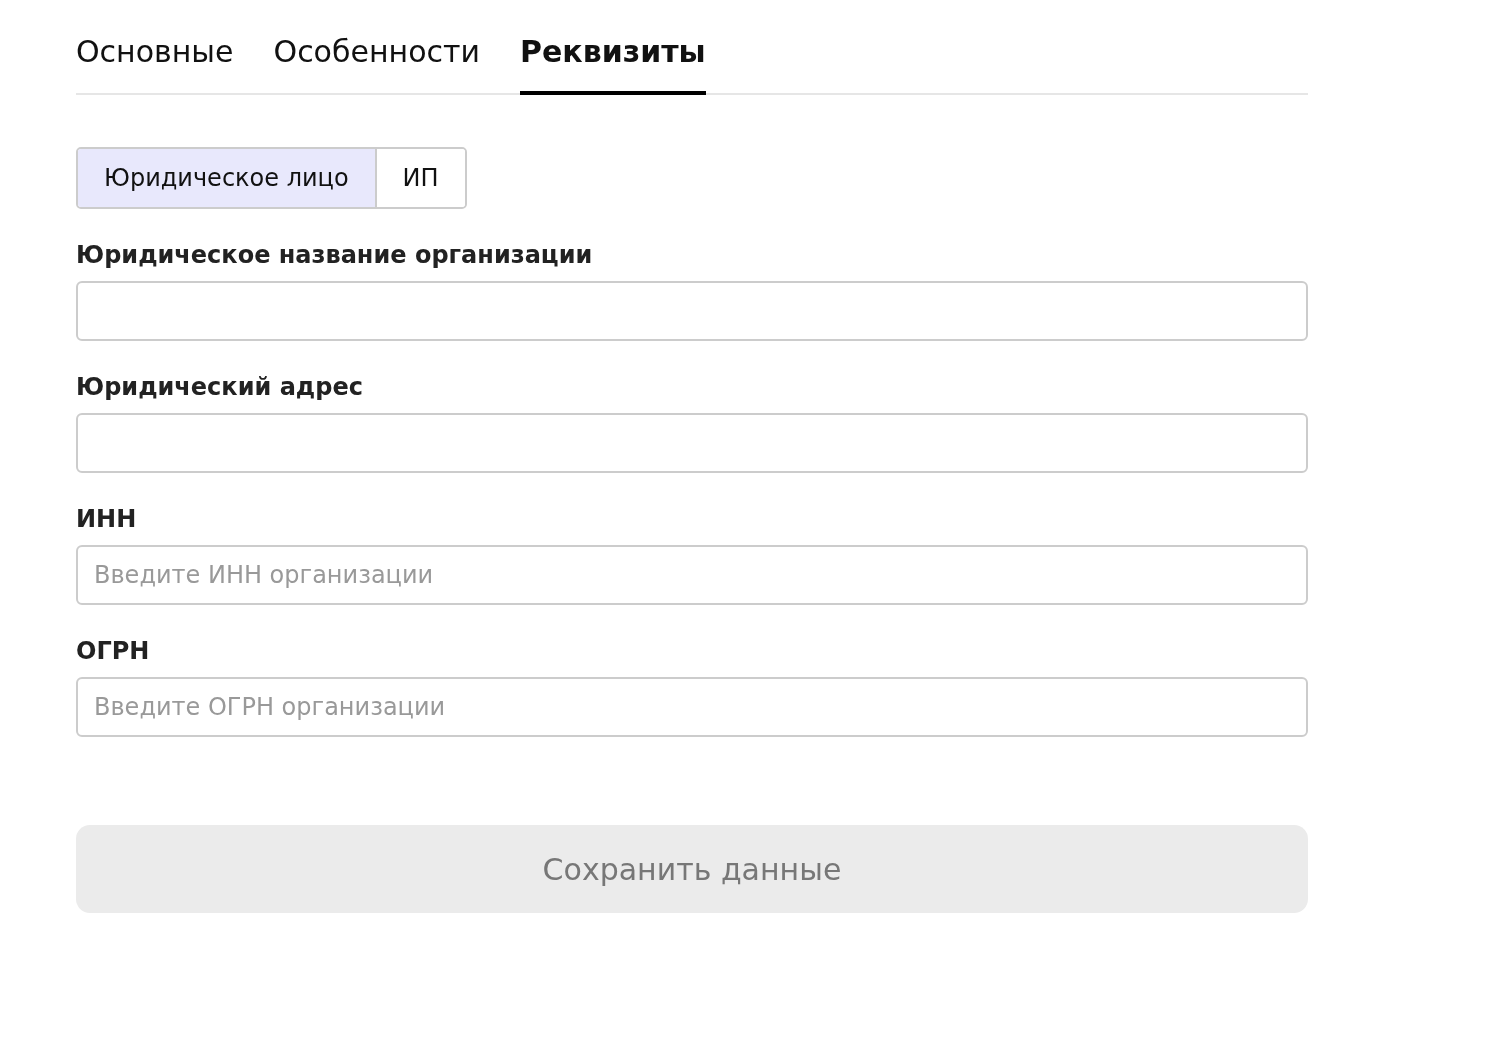 This screenshot has width=1496, height=1056. I want to click on tab: Особенности, so click(376, 60).